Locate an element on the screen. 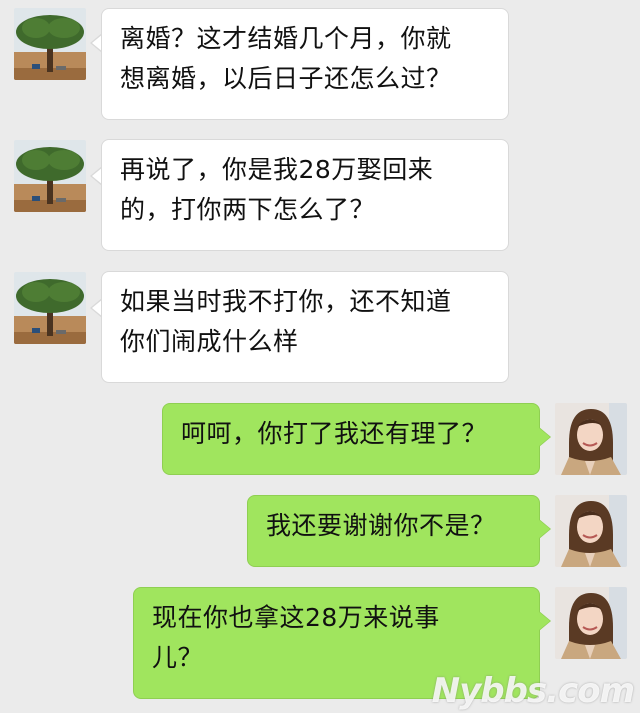 The image size is (640, 713). message-line: 如果当时我不打你，还不知道 is located at coordinates (286, 301).